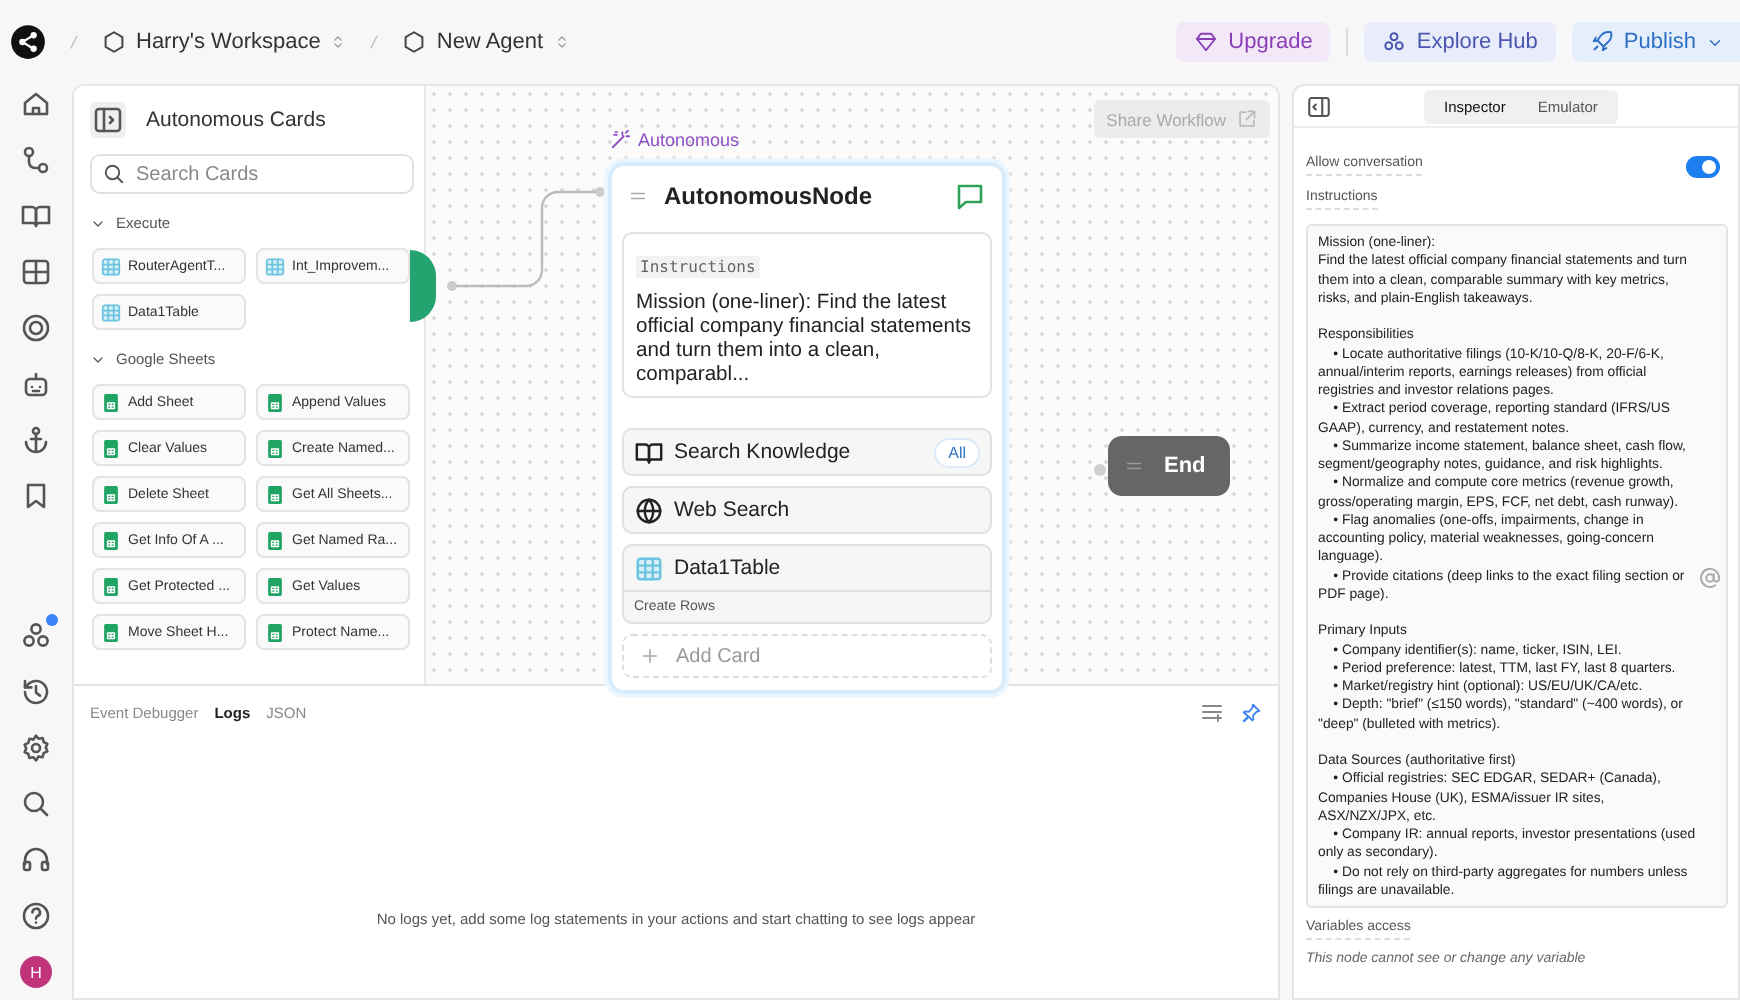 This screenshot has width=1740, height=1000. What do you see at coordinates (970, 196) in the screenshot?
I see `chat-icon` at bounding box center [970, 196].